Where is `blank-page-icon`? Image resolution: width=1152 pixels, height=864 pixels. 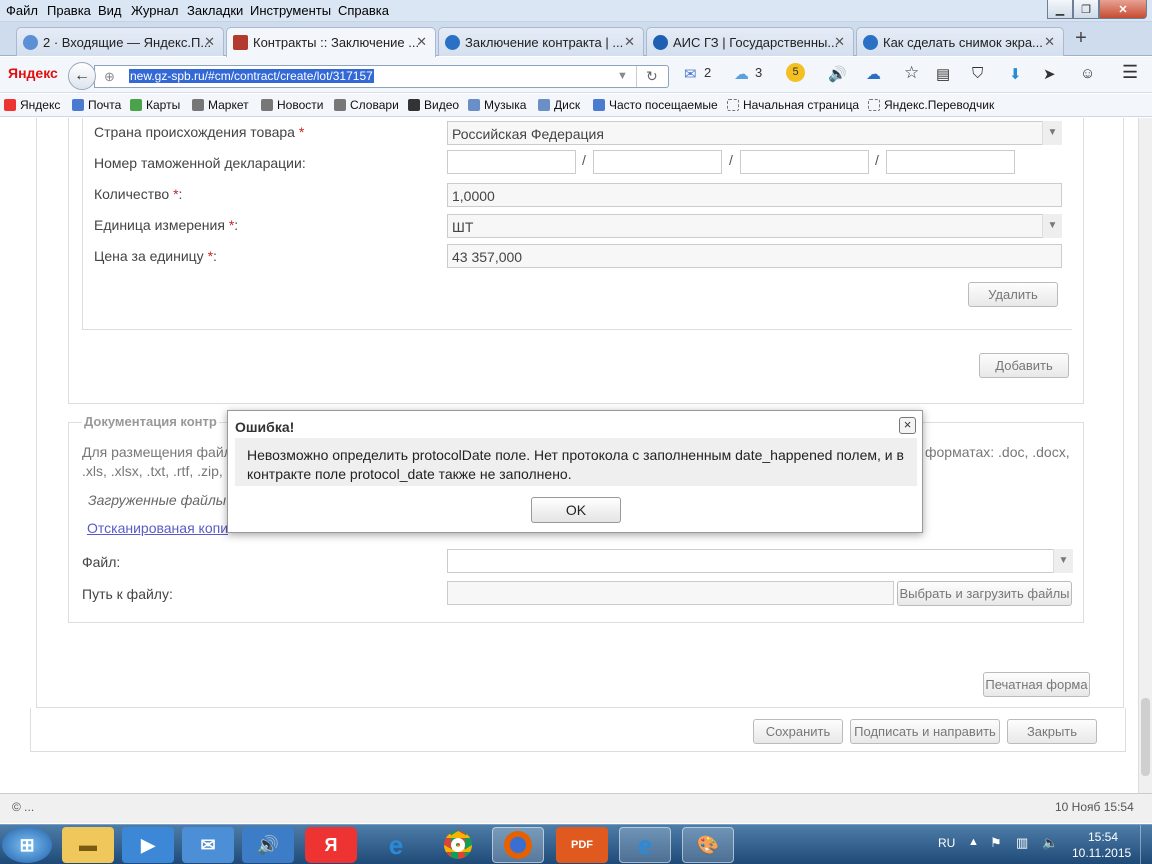
blank-page-icon is located at coordinates (874, 105).